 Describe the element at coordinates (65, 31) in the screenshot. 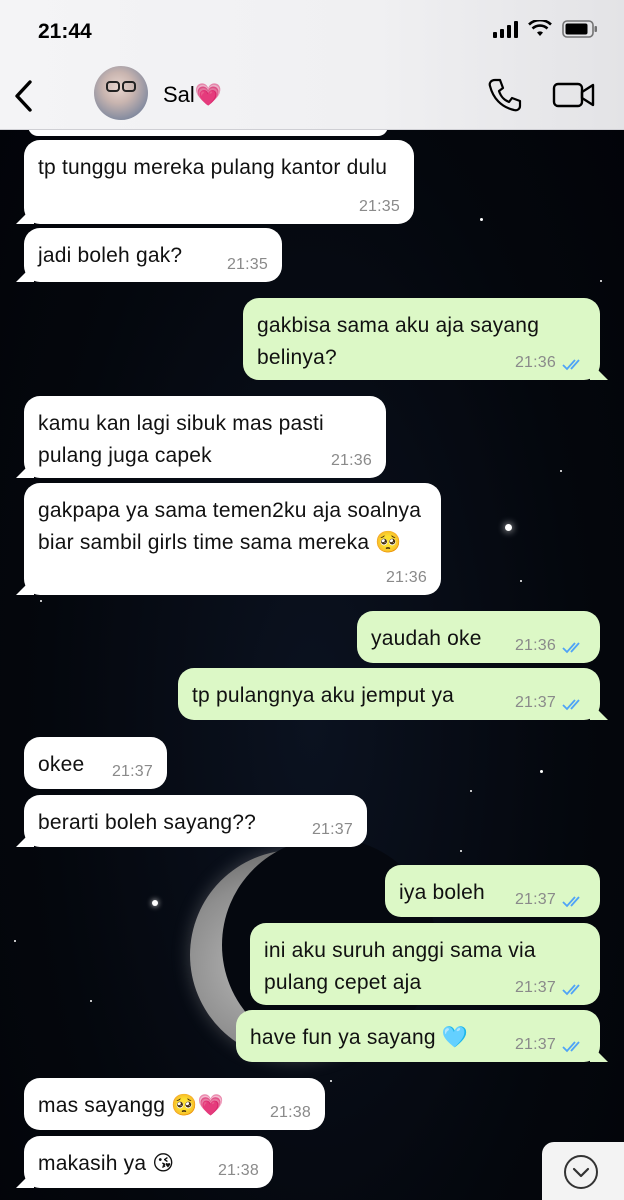

I see `status-time: 21:44` at that location.